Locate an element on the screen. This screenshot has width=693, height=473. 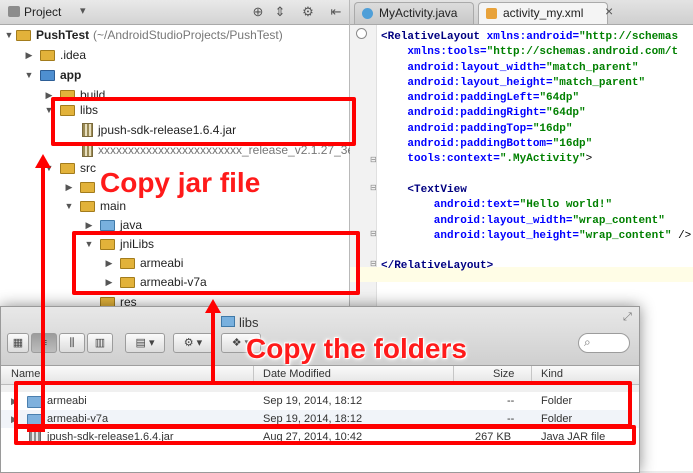
project-view-icon is located at coordinates (14, 11).